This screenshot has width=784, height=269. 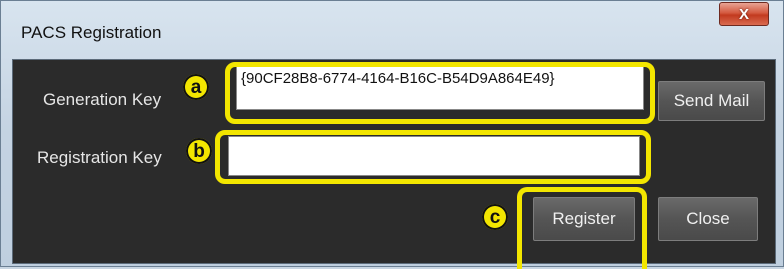 I want to click on registration-key-label: Registration Key, so click(x=99, y=157).